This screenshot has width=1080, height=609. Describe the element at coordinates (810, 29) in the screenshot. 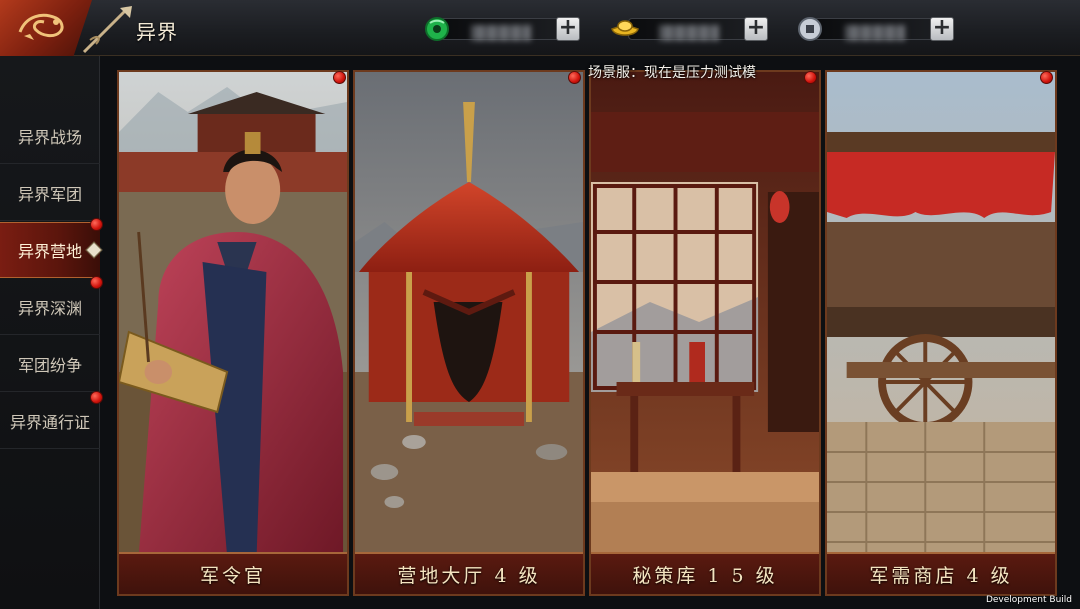

I see `copper-coin-icon` at that location.